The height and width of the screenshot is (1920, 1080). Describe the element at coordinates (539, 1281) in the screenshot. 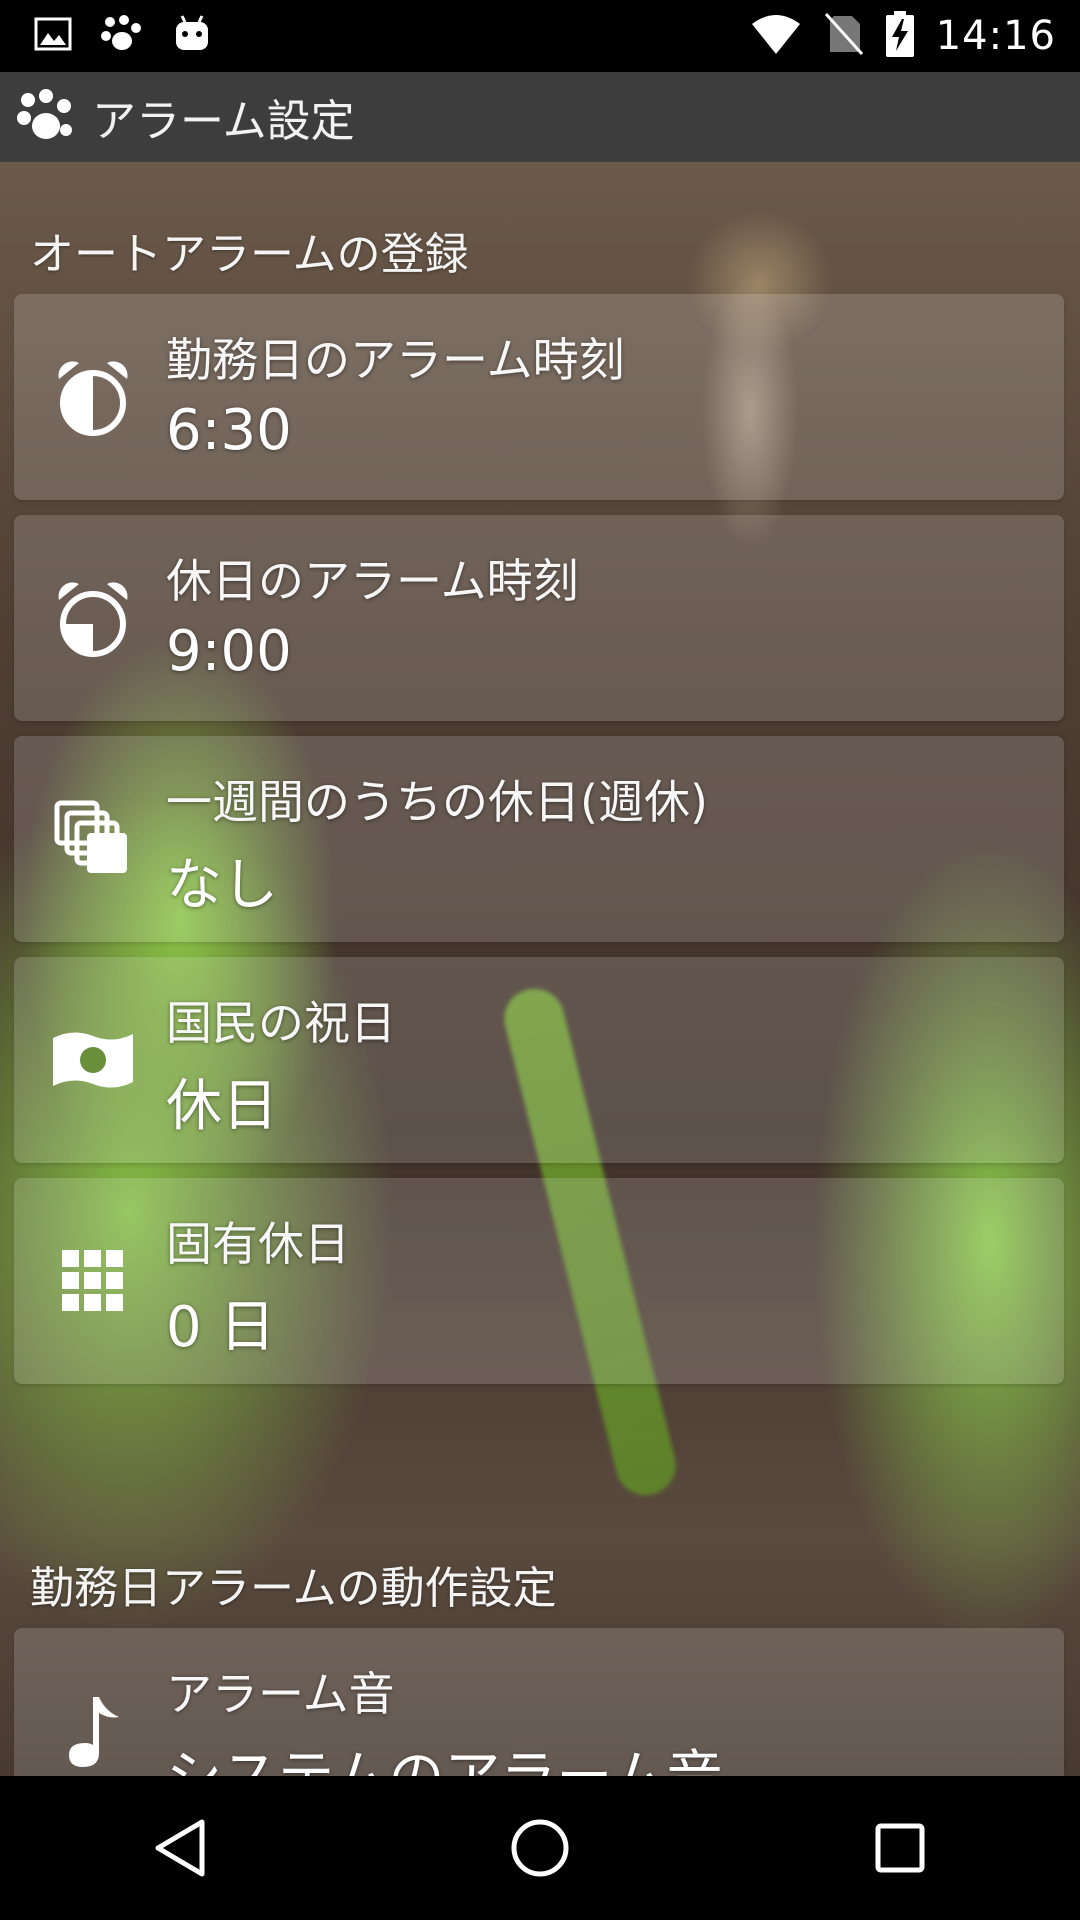

I see `setting-custom-holidays: 固有休日 0 日` at that location.